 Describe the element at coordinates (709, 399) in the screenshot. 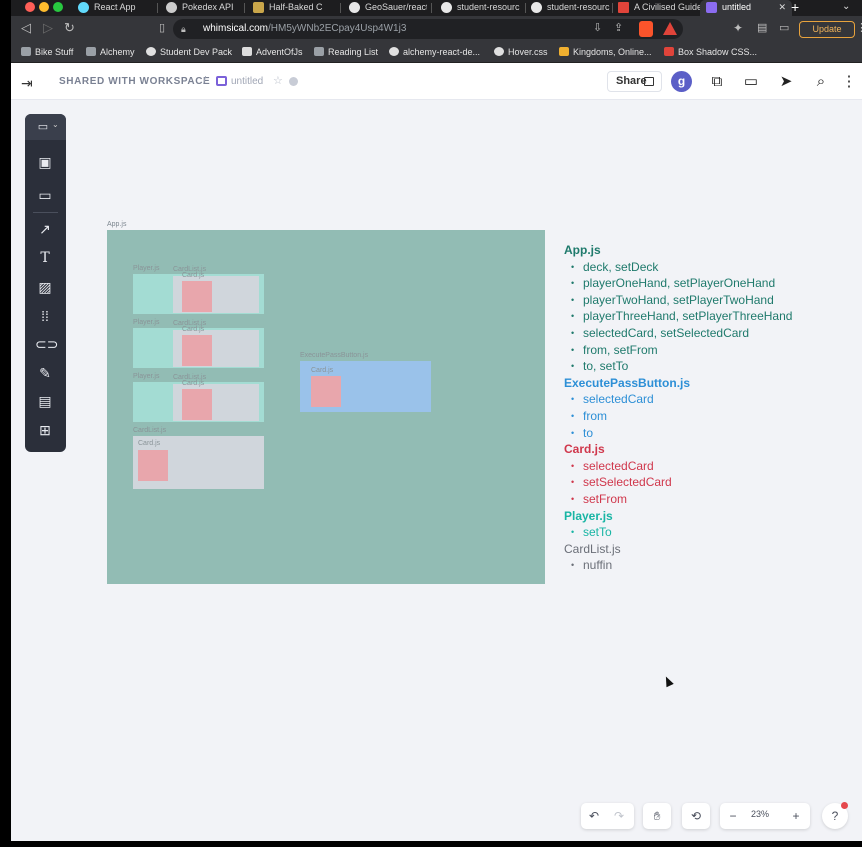

I see `note-item: selectedCard` at that location.